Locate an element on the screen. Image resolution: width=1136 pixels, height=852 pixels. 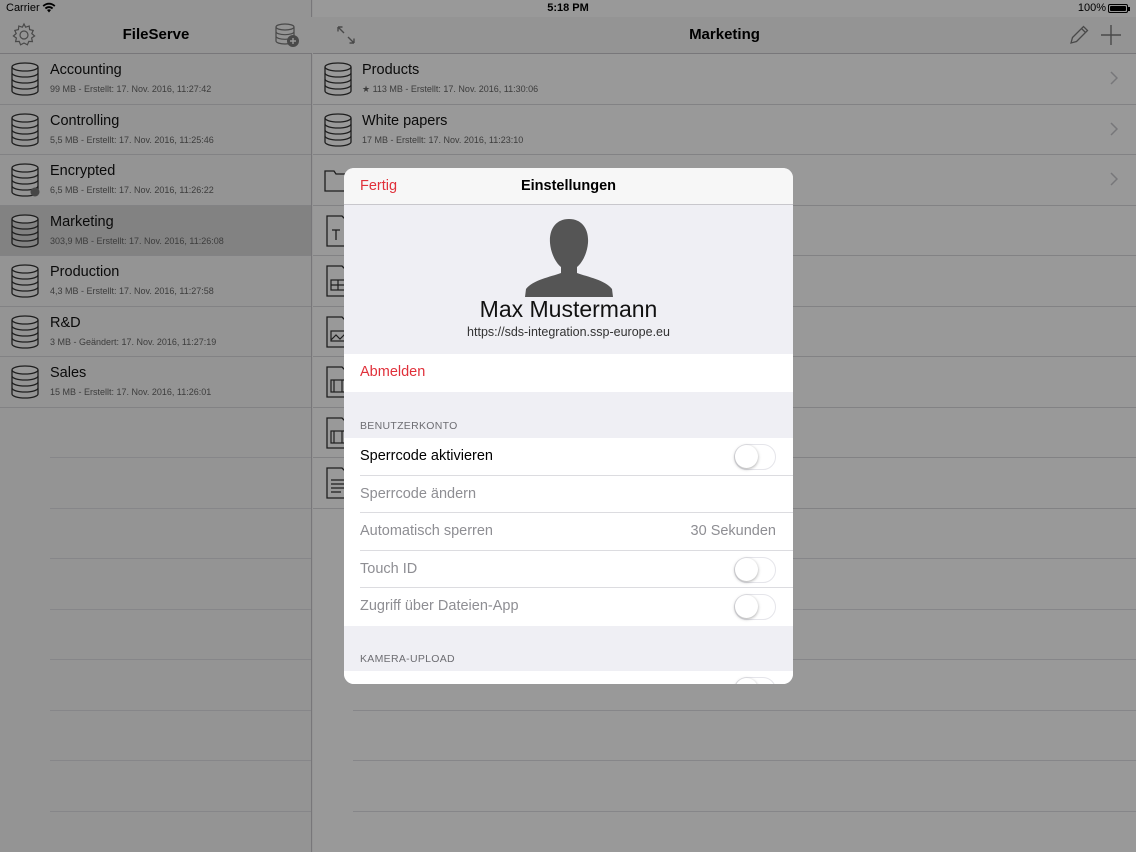
setting-row-touch-id: Touch ID is located at coordinates (568, 569).